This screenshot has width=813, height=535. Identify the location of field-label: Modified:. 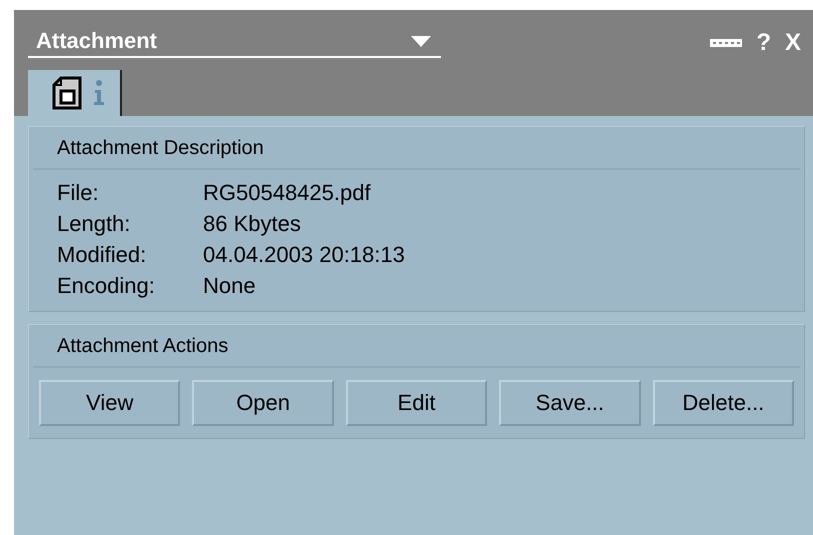
(102, 255).